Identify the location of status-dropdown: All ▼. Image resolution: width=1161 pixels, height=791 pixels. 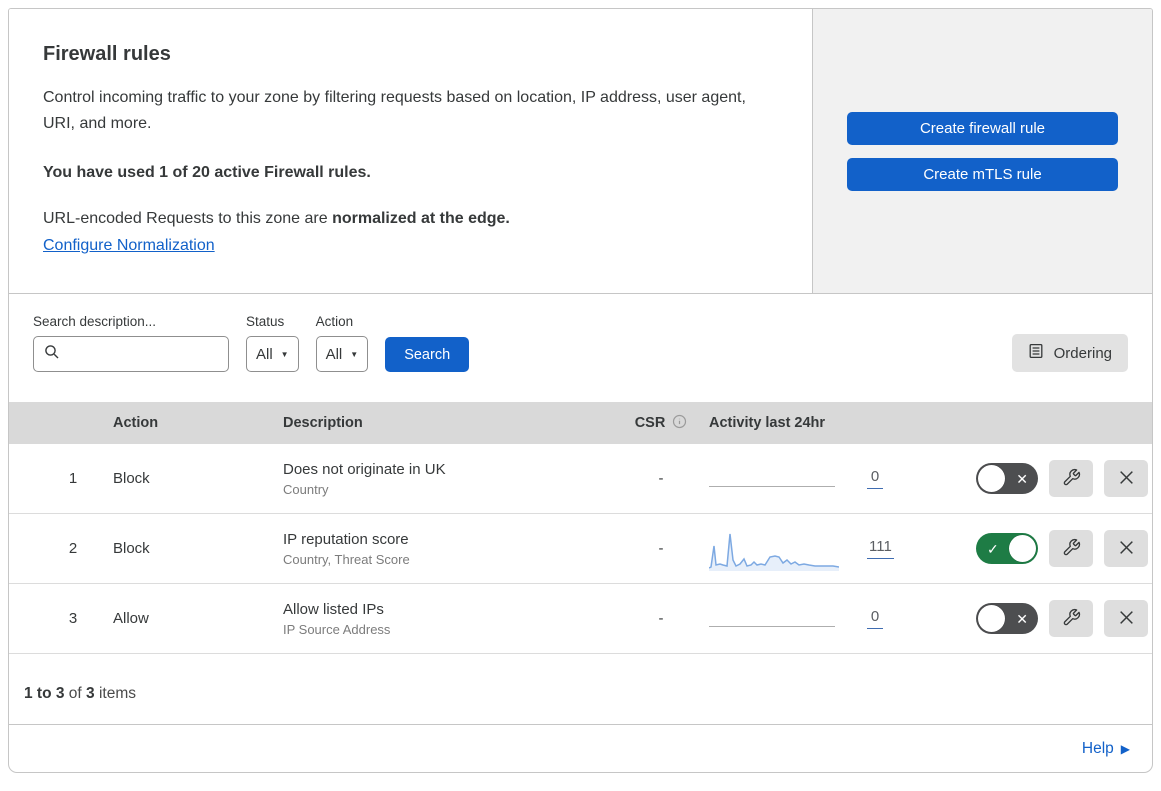
(272, 354).